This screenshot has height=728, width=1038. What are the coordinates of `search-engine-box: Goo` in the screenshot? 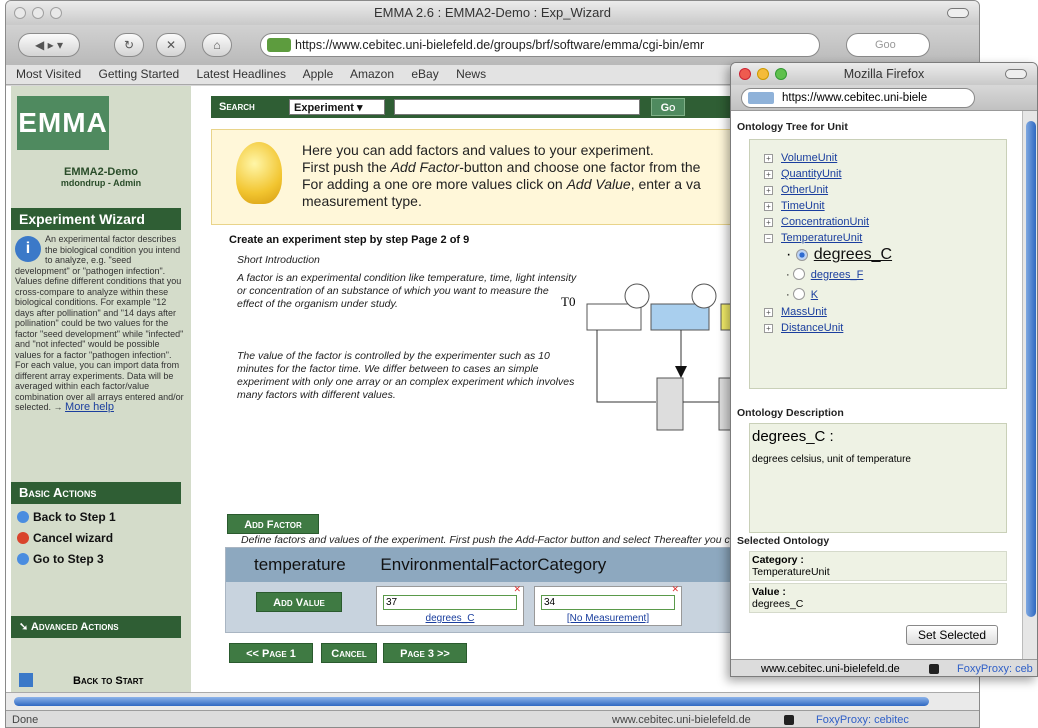 It's located at (888, 45).